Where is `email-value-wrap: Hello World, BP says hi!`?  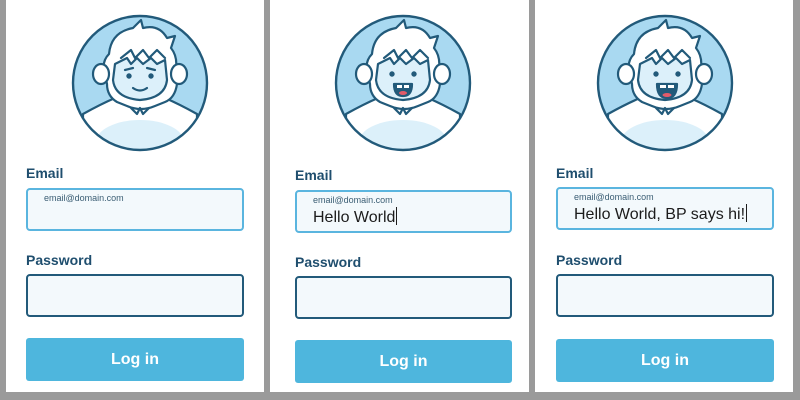
email-value-wrap: Hello World, BP says hi! is located at coordinates (661, 214).